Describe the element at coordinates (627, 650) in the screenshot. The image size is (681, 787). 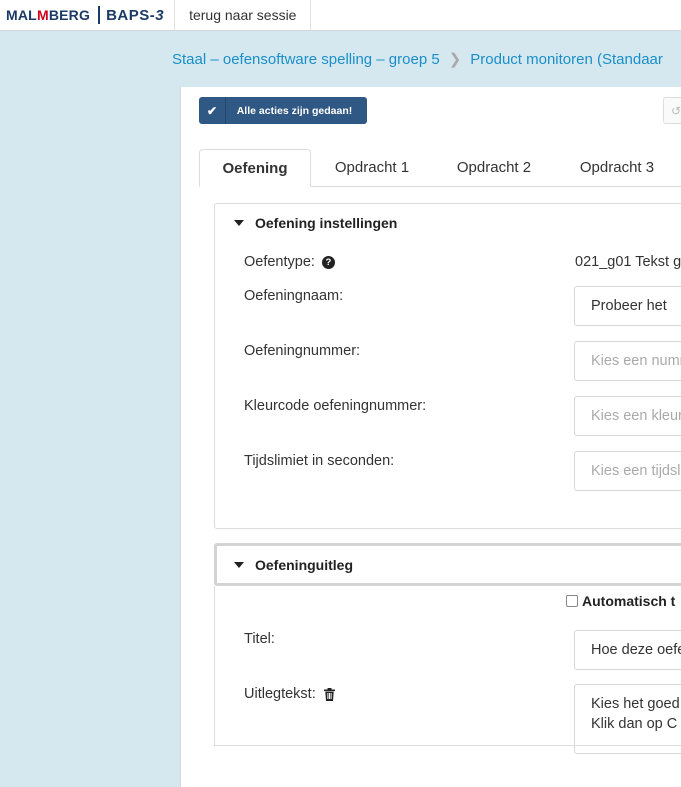
I see `title-input: Hoe deze oefe` at that location.